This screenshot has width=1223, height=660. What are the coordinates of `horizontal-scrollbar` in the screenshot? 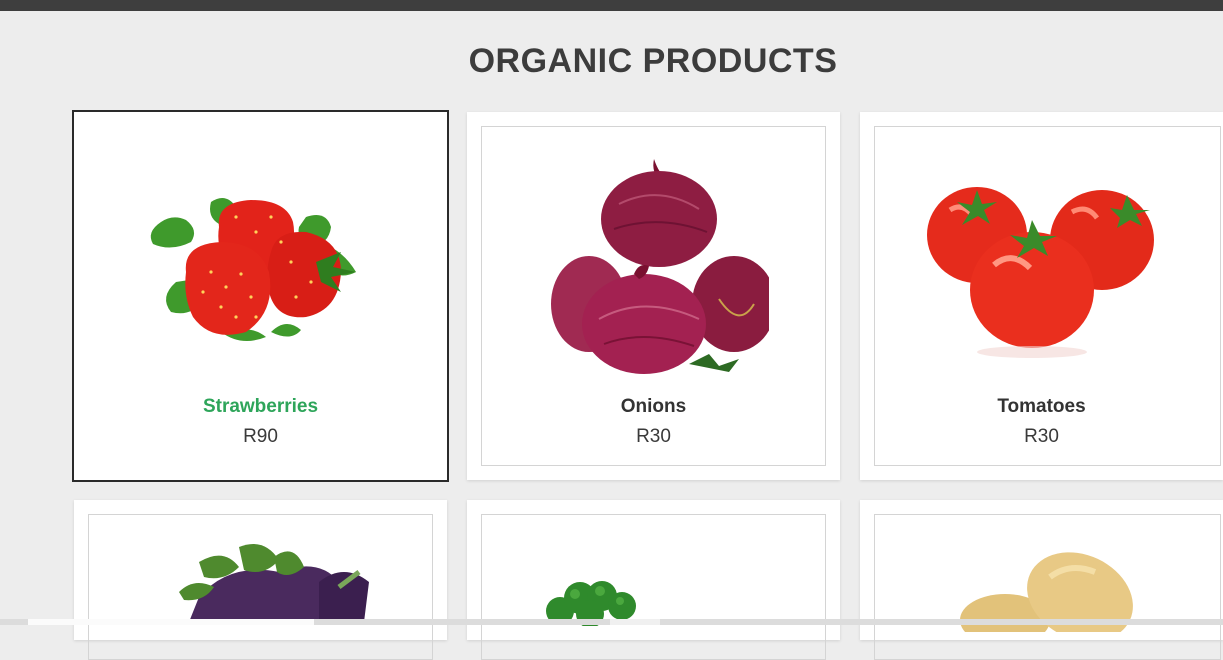 It's located at (611, 622).